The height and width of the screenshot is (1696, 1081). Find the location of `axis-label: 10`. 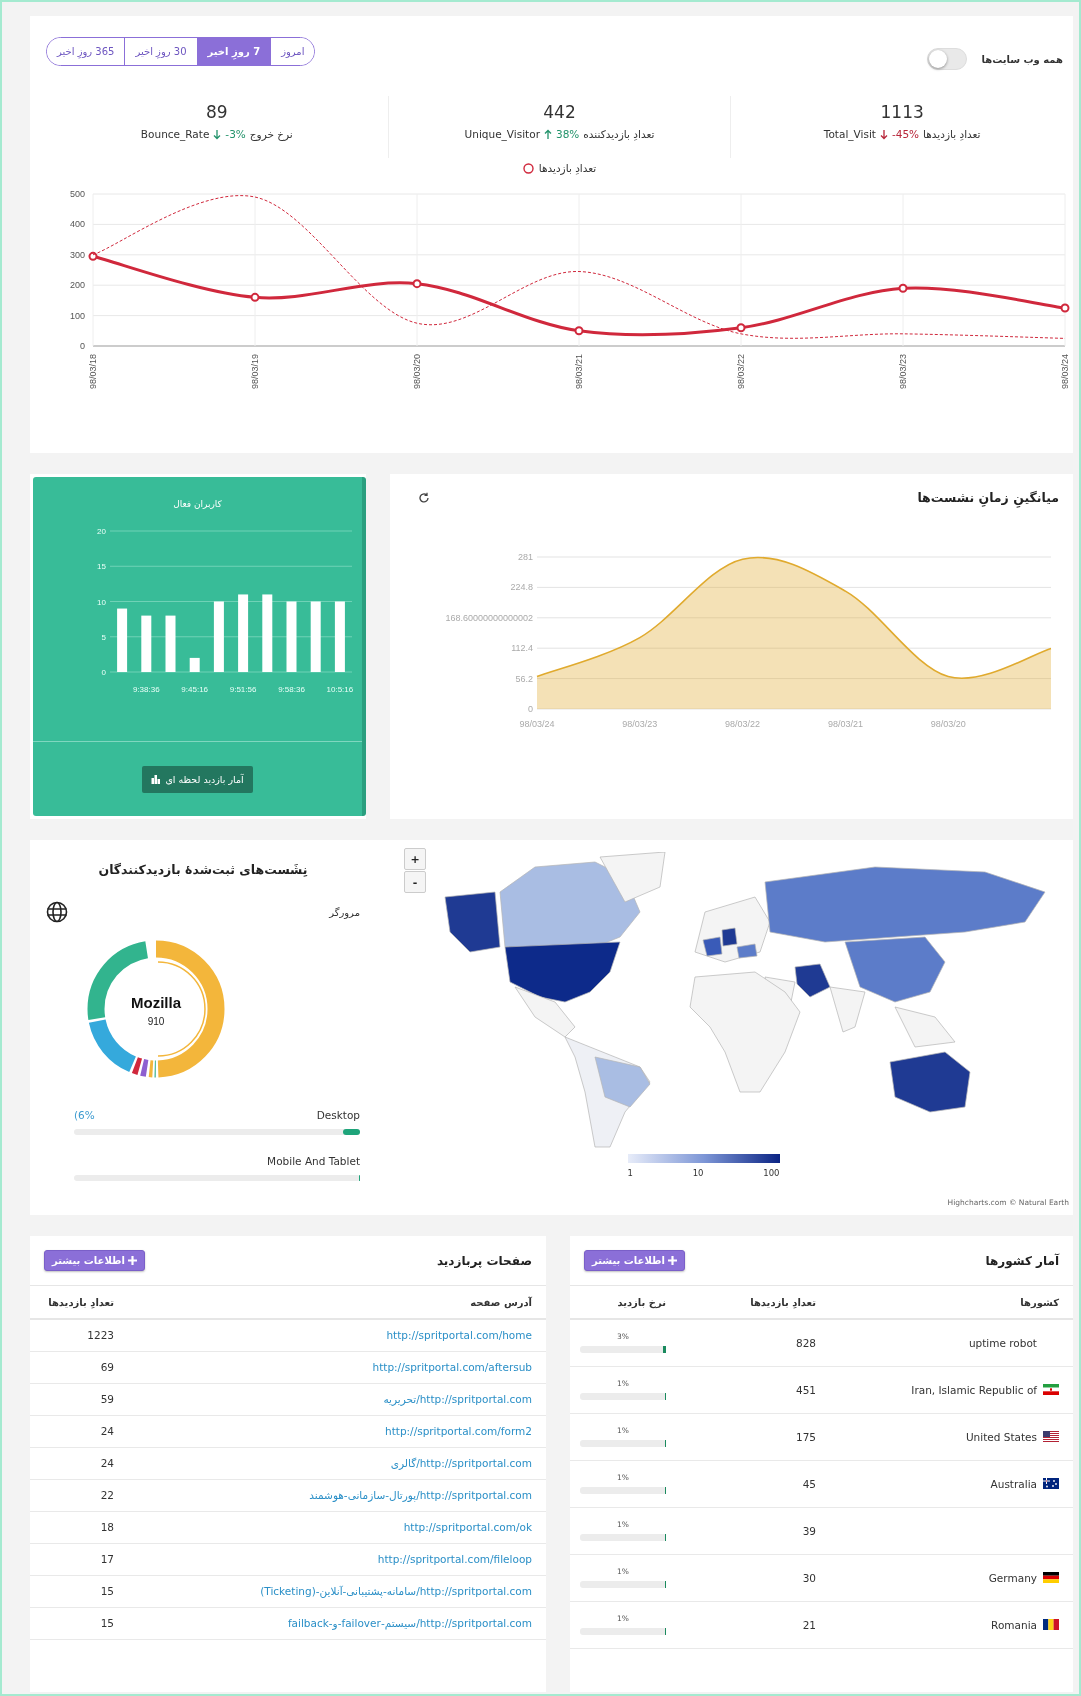

axis-label: 10 is located at coordinates (101, 602).